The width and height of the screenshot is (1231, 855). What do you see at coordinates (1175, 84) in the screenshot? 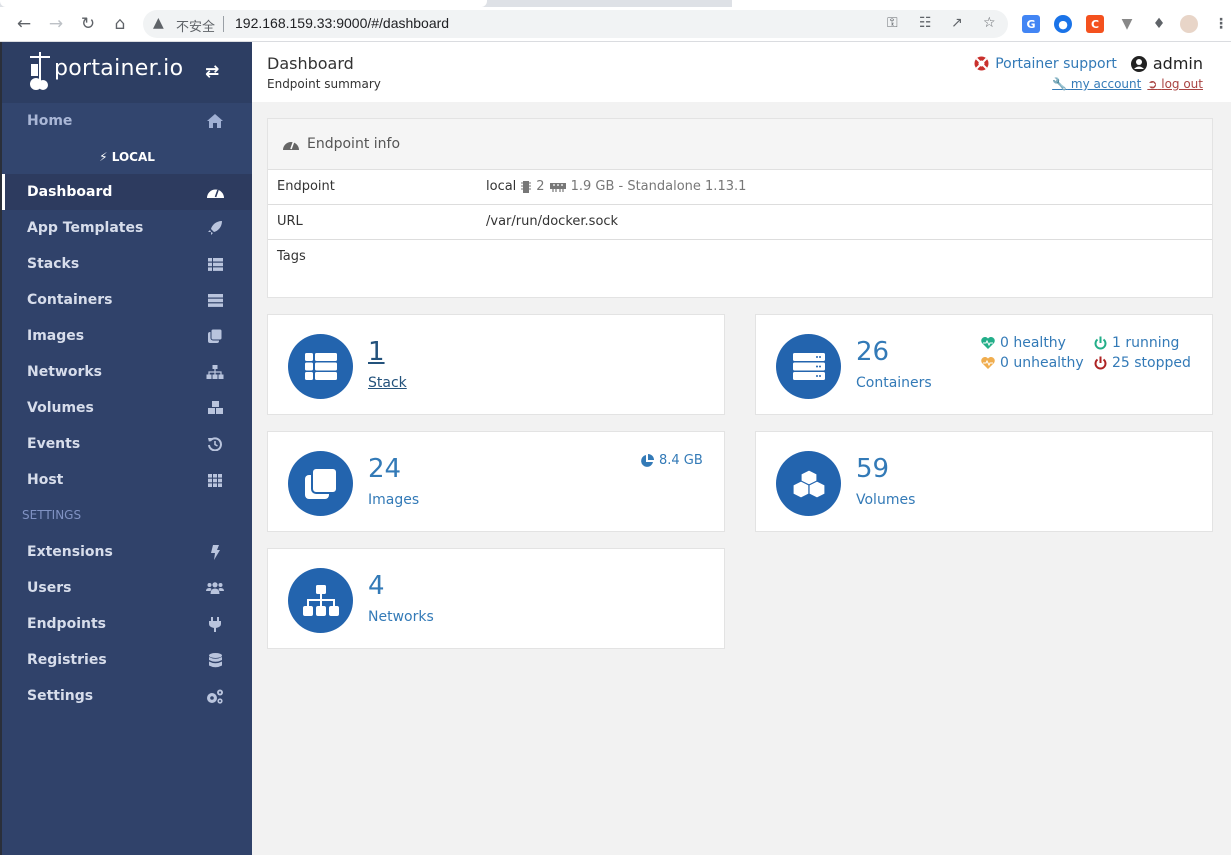
I see `log-out-link: ➲ log out` at bounding box center [1175, 84].